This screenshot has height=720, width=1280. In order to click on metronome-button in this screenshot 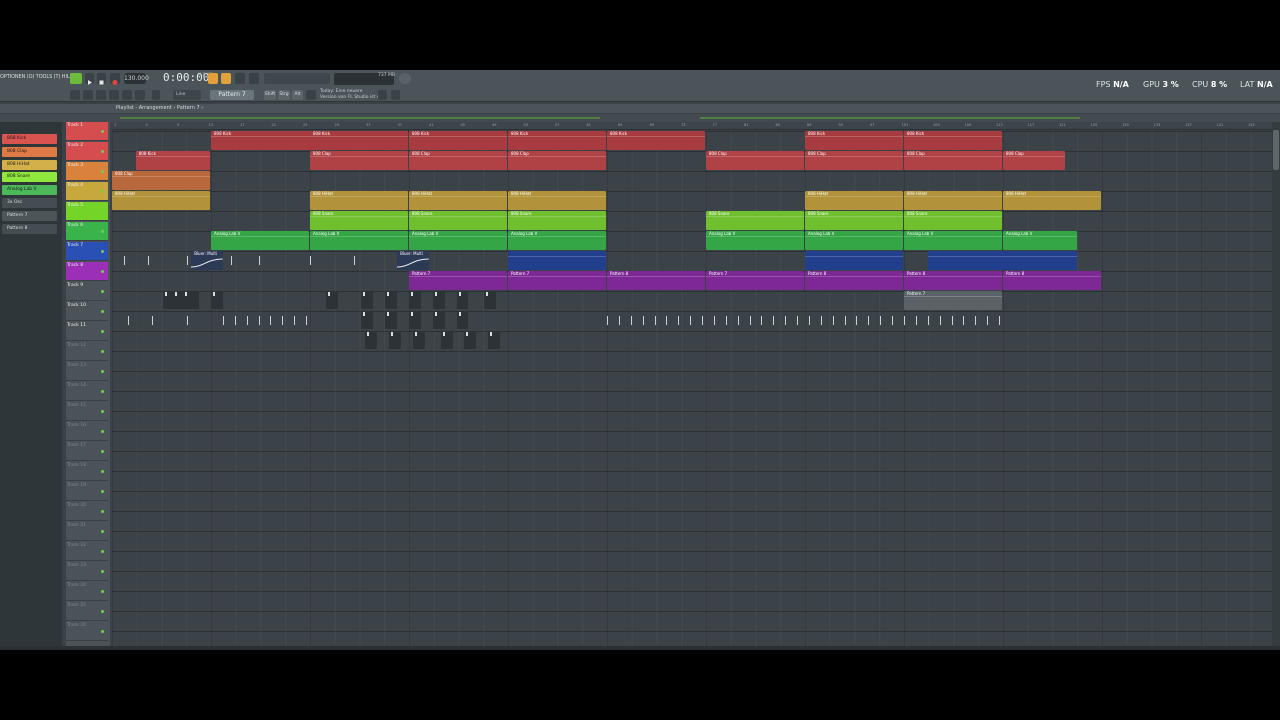, I will do `click(213, 78)`.